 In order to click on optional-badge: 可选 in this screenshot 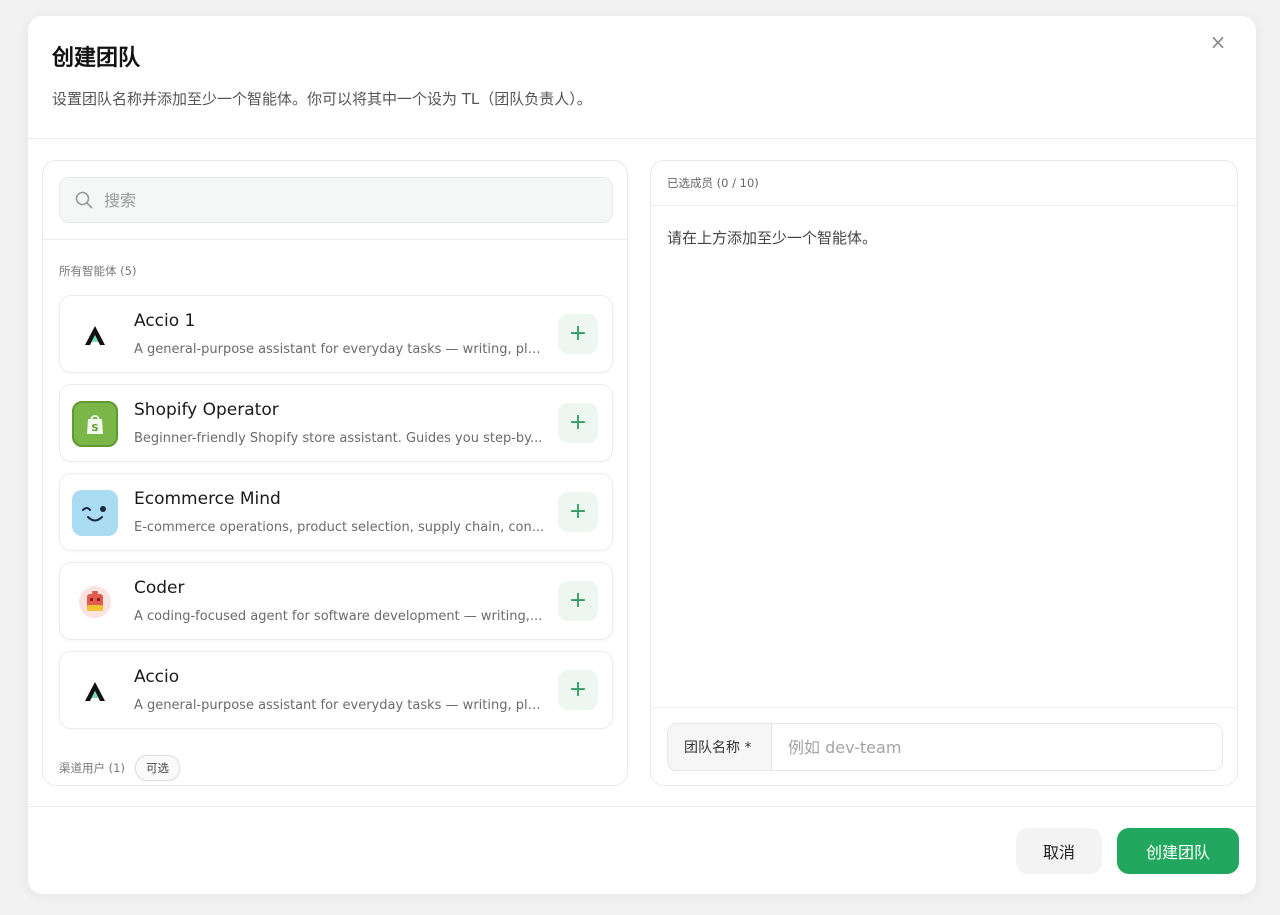, I will do `click(157, 768)`.